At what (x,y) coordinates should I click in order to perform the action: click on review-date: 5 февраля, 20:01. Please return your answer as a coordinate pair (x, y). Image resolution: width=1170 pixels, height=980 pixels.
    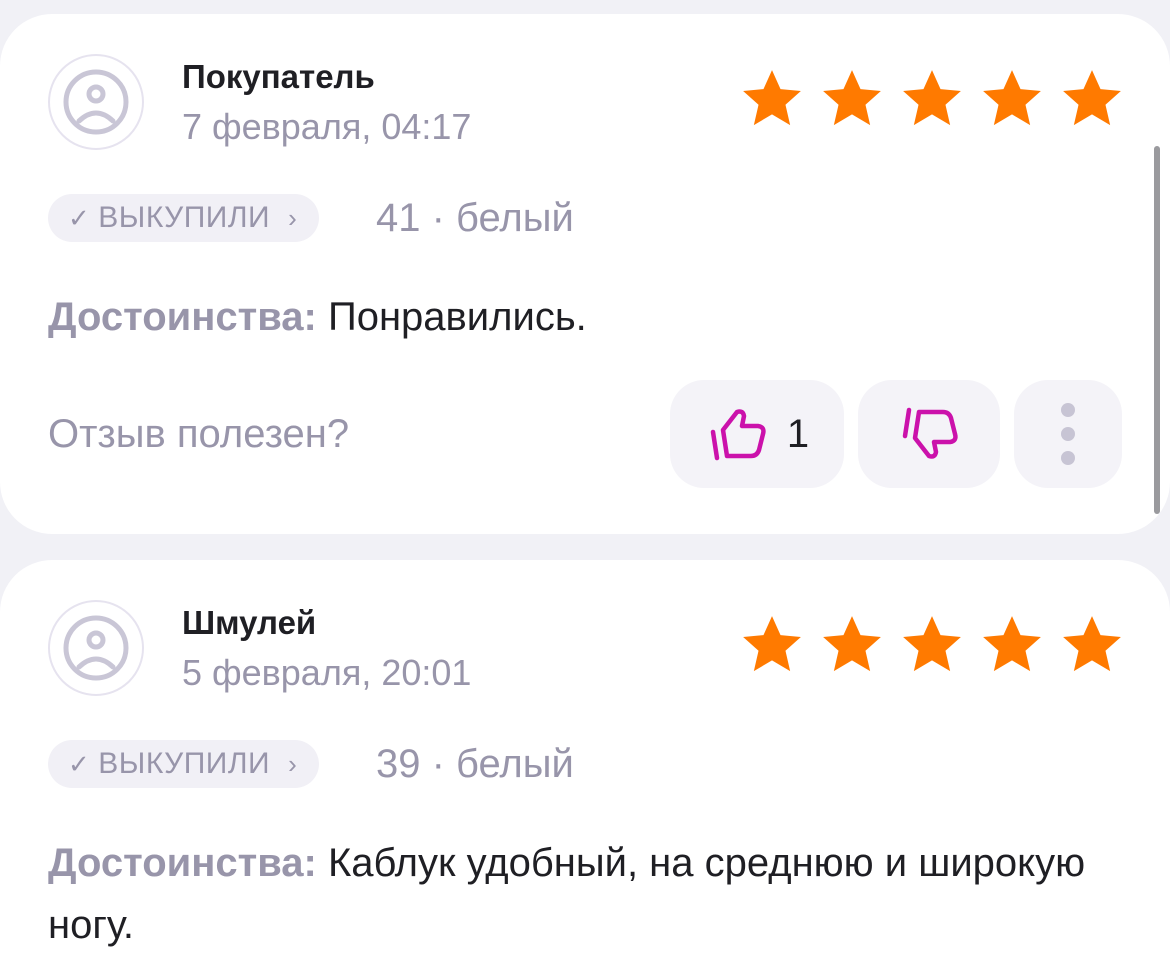
    Looking at the image, I should click on (327, 672).